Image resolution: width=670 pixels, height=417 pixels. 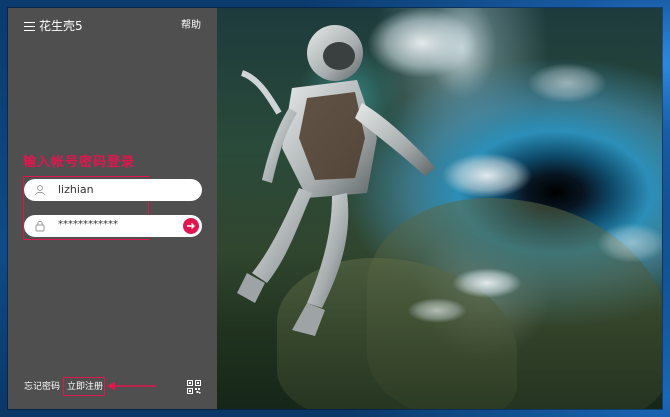 What do you see at coordinates (194, 387) in the screenshot?
I see `qr-code-icon` at bounding box center [194, 387].